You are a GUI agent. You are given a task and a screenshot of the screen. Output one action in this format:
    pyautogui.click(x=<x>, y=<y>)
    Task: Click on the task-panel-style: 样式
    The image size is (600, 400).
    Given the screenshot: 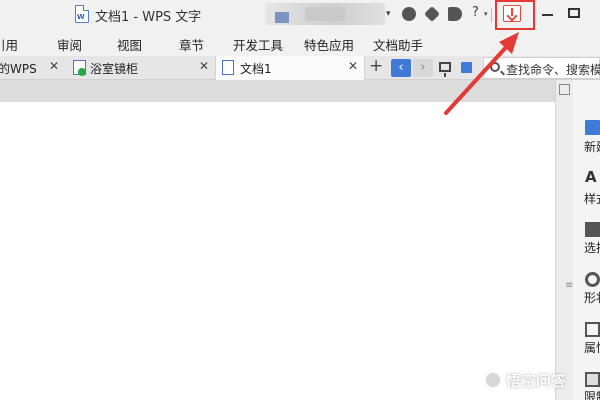 What is the action you would take?
    pyautogui.click(x=592, y=198)
    